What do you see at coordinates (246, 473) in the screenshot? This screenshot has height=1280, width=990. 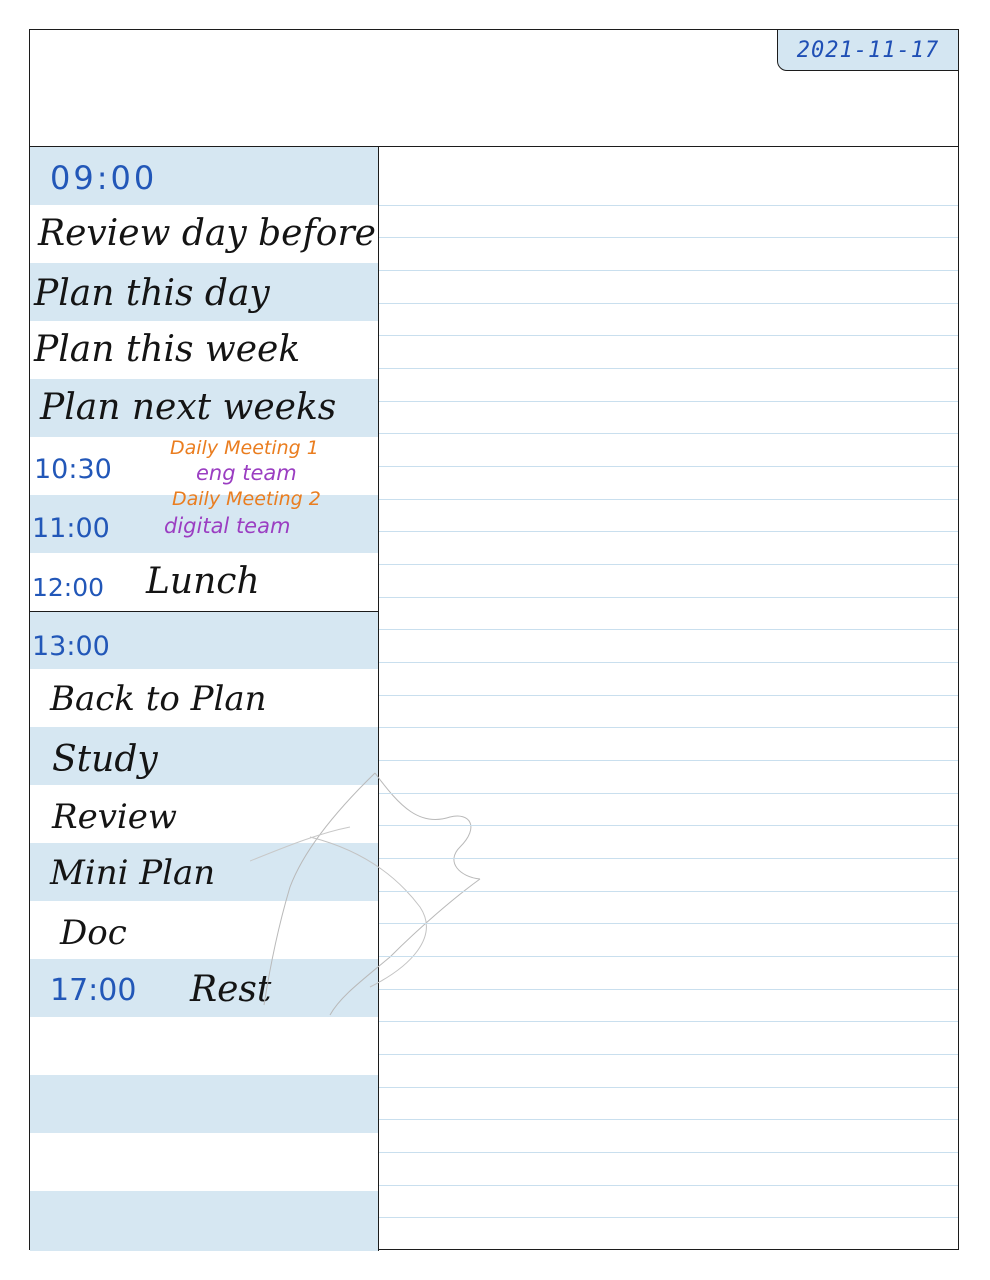 I see `meeting1-team: eng team` at bounding box center [246, 473].